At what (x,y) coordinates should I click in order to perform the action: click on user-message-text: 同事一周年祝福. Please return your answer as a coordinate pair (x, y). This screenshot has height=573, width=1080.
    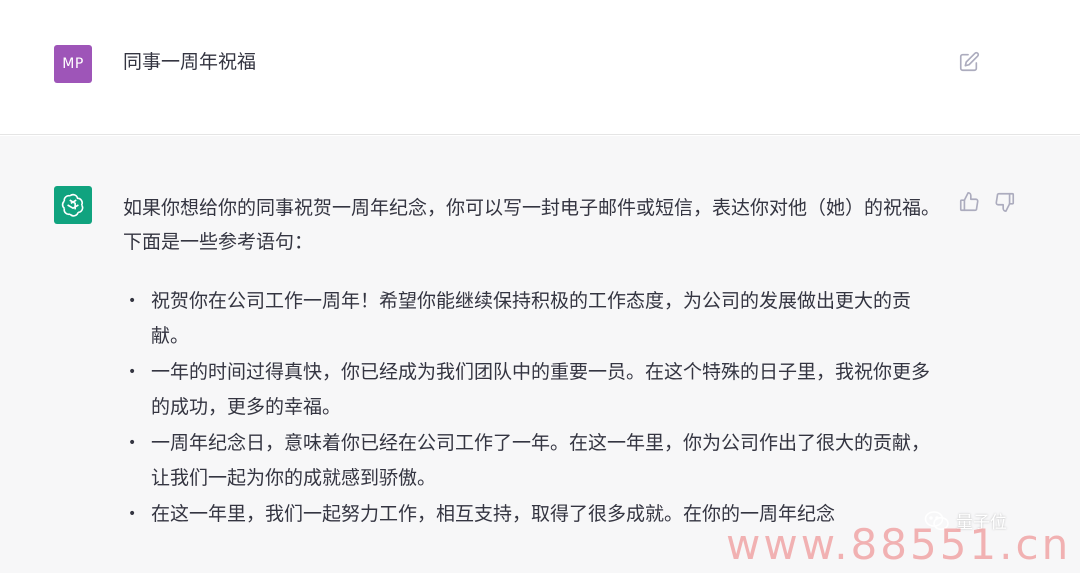
    Looking at the image, I should click on (190, 62).